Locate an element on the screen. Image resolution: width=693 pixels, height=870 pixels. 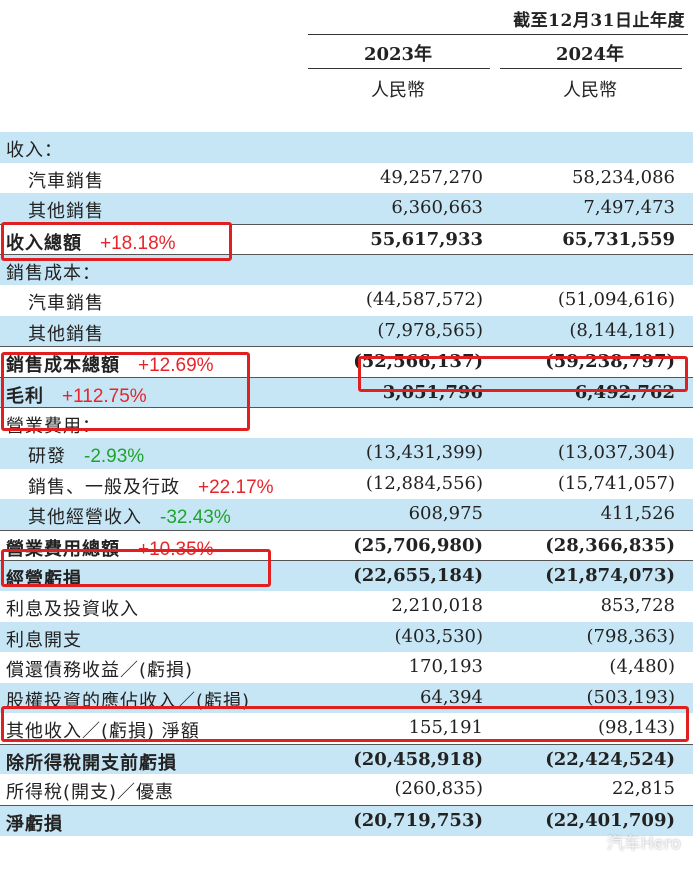
table-row: 所得稅(開支)／優惠 (260,835) 22,815 is located at coordinates (346, 789).